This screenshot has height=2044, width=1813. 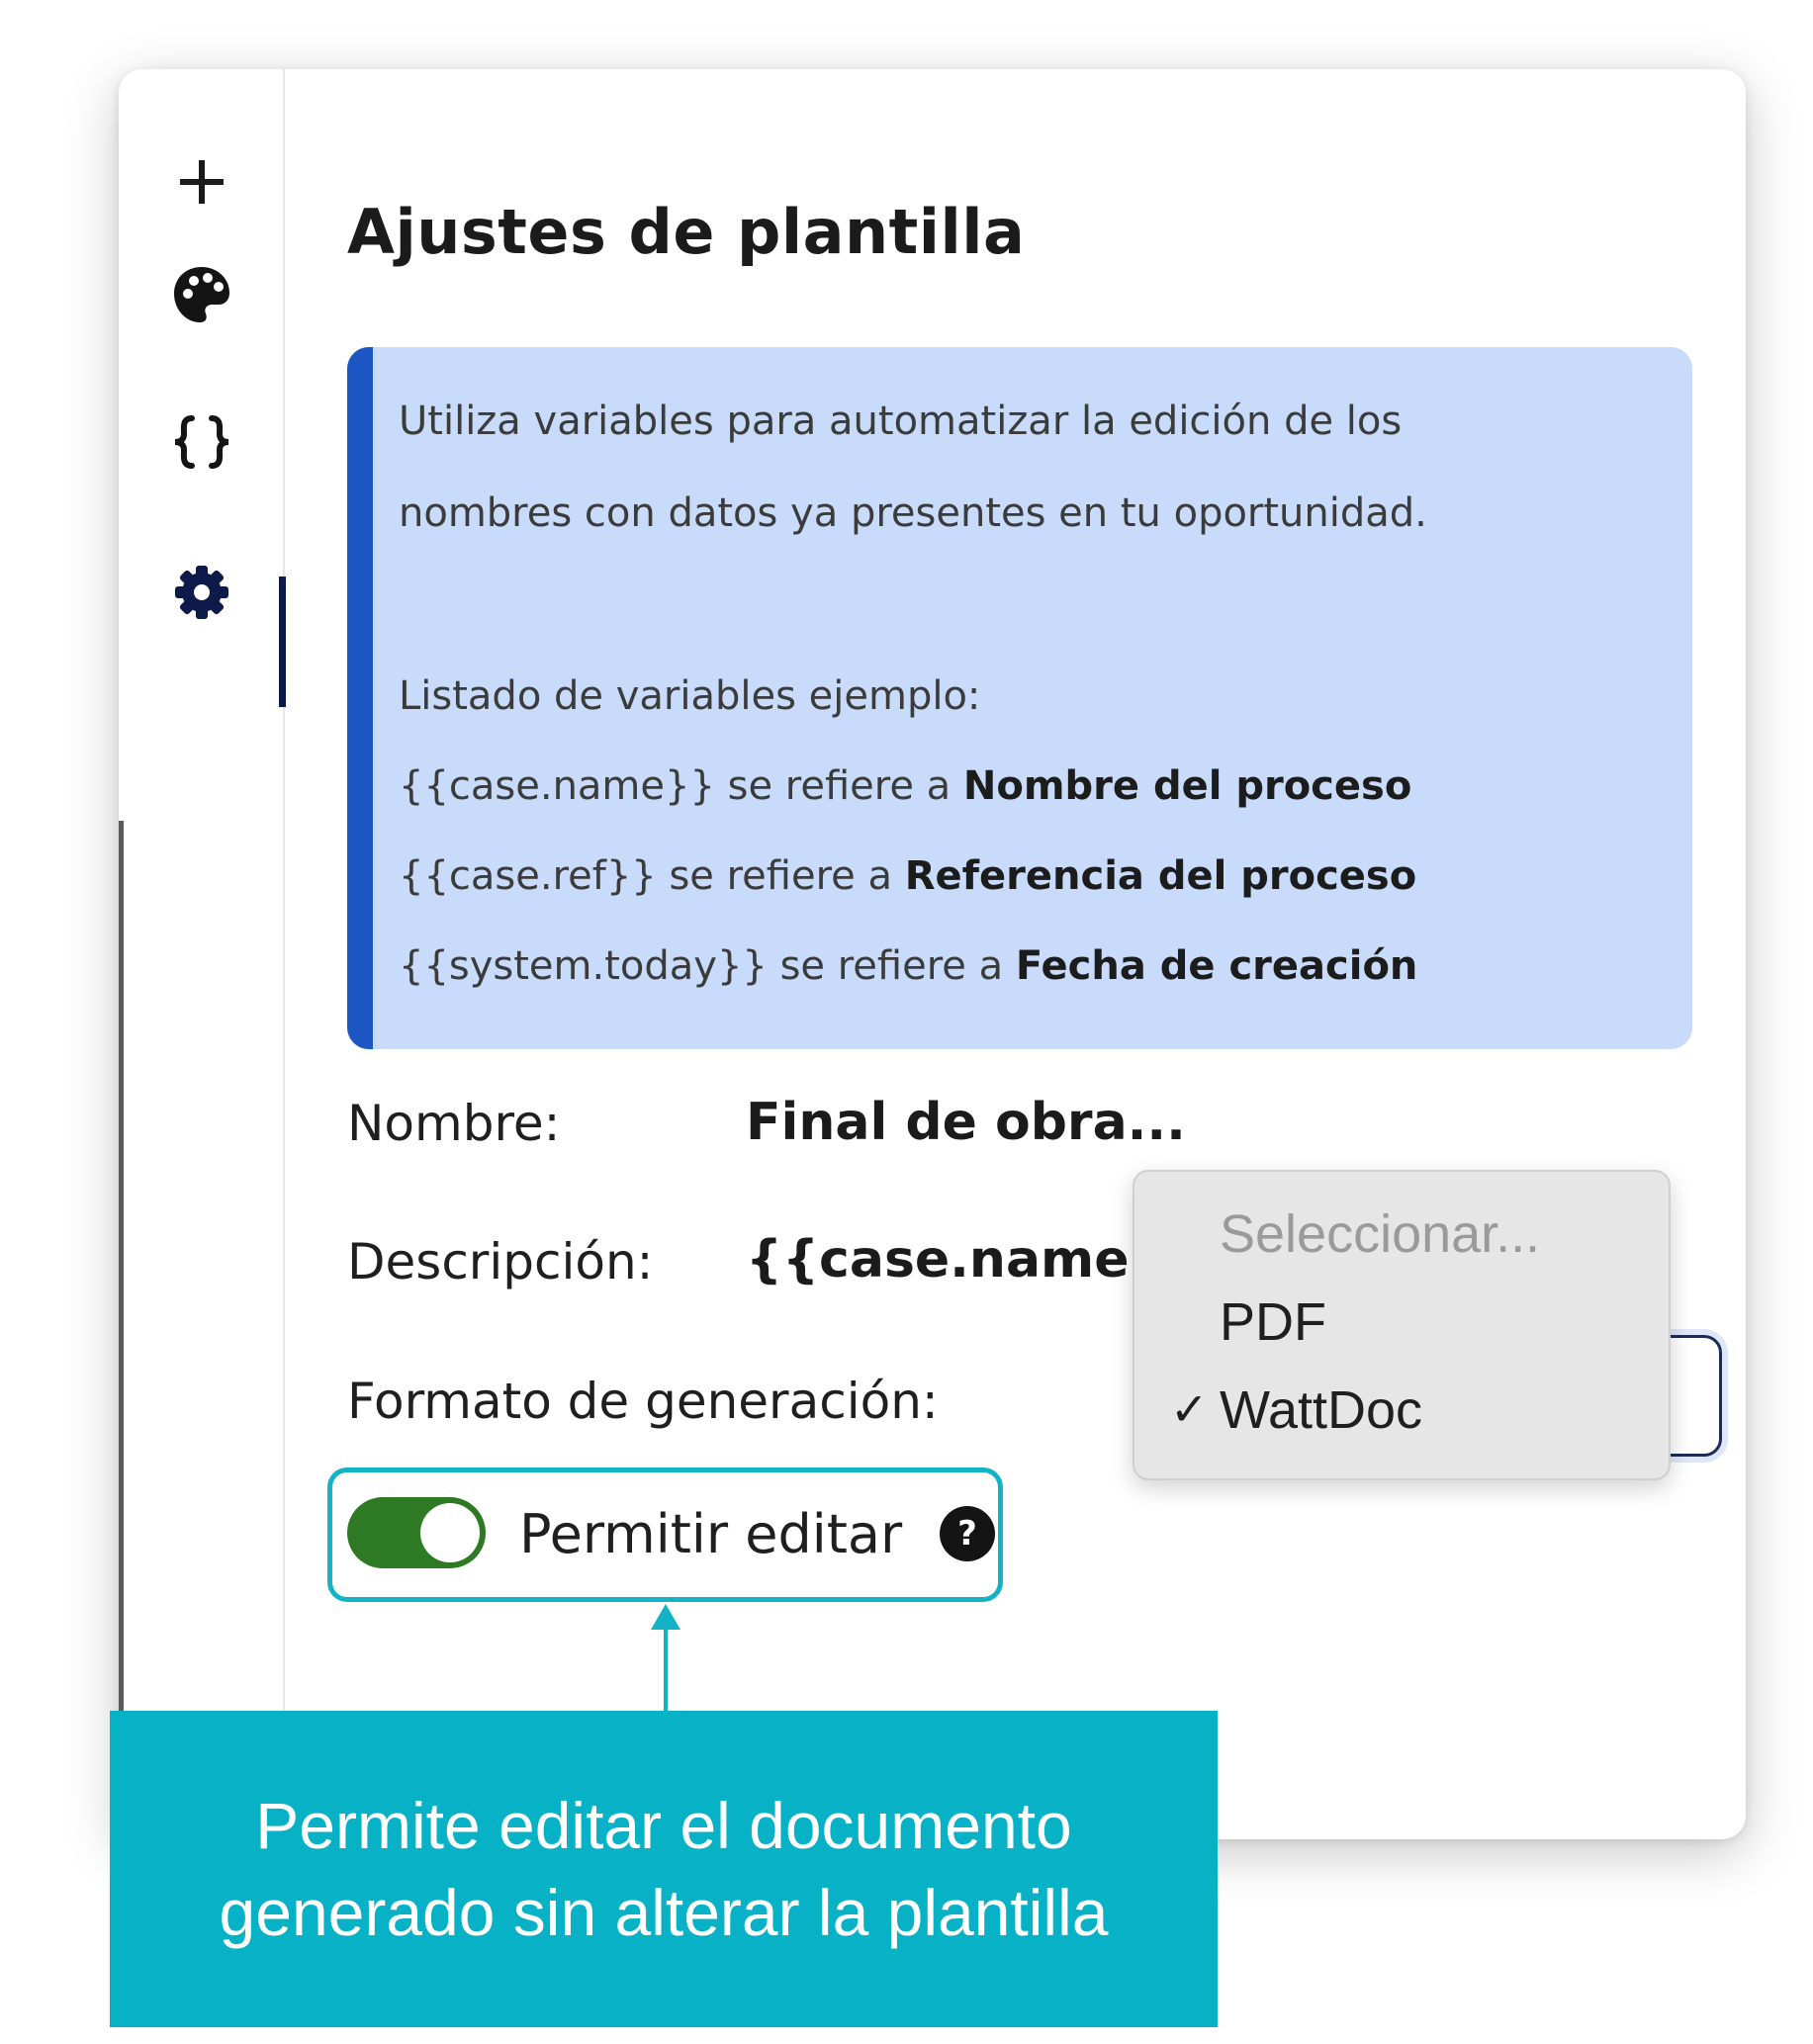 What do you see at coordinates (416, 1532) in the screenshot?
I see `allow-edit-toggle` at bounding box center [416, 1532].